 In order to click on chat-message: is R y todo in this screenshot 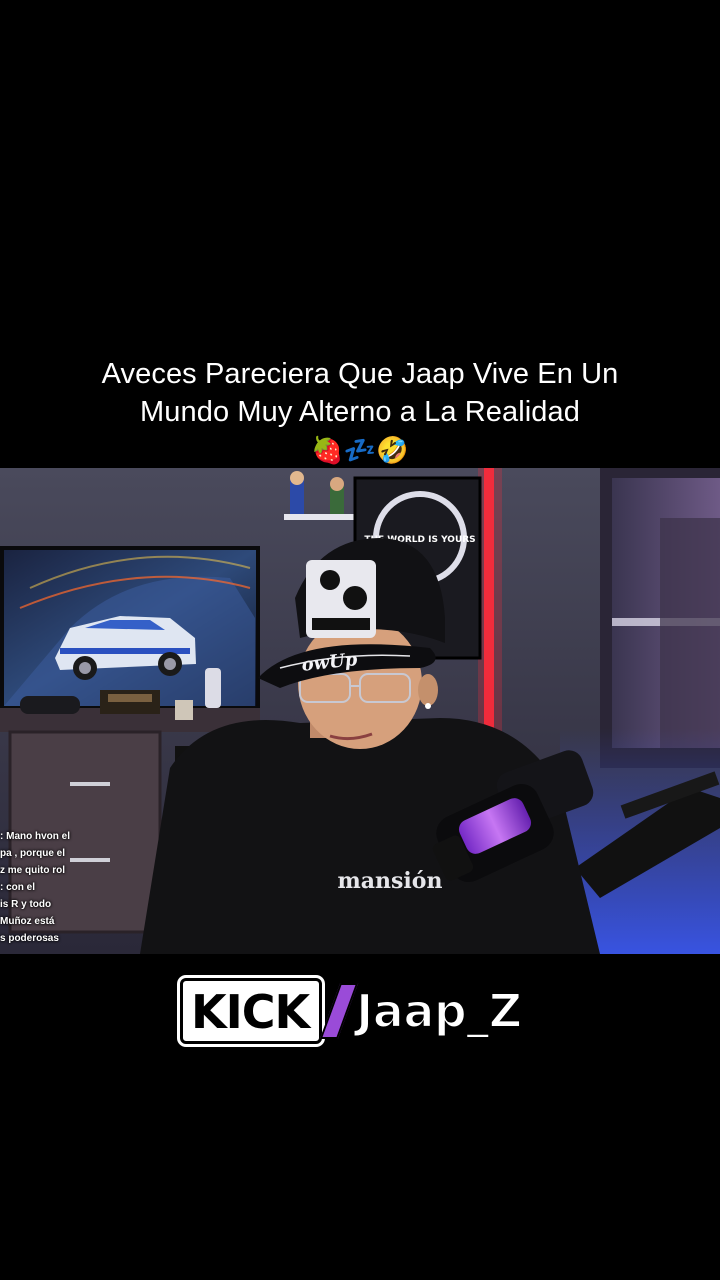, I will do `click(26, 904)`.